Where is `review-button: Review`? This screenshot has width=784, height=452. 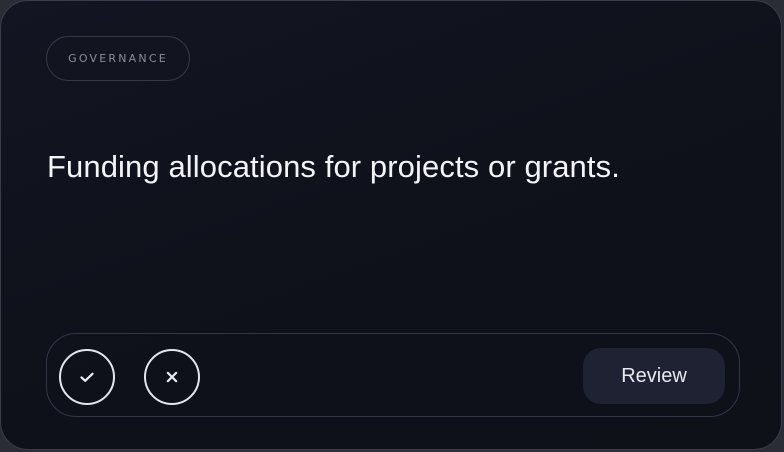
review-button: Review is located at coordinates (654, 376).